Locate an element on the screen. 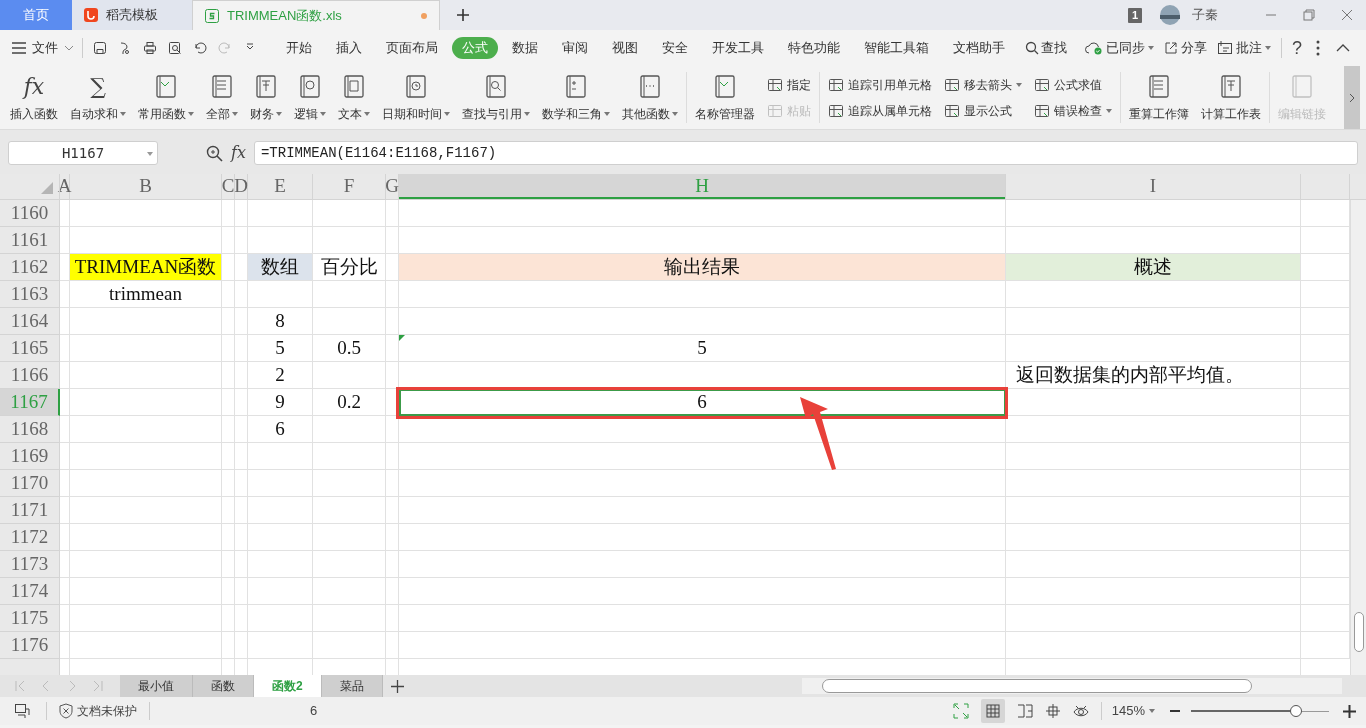 Image resolution: width=1366 pixels, height=728 pixels. layout-icon is located at coordinates (22, 711).